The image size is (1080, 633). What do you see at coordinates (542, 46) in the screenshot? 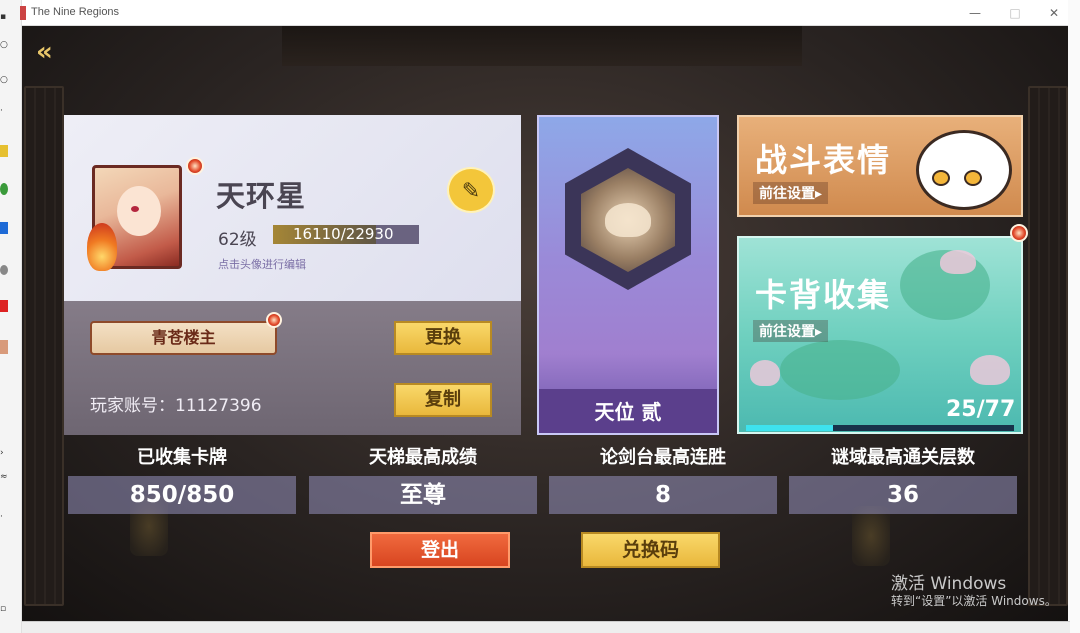
I see `ceiling-beam` at bounding box center [542, 46].